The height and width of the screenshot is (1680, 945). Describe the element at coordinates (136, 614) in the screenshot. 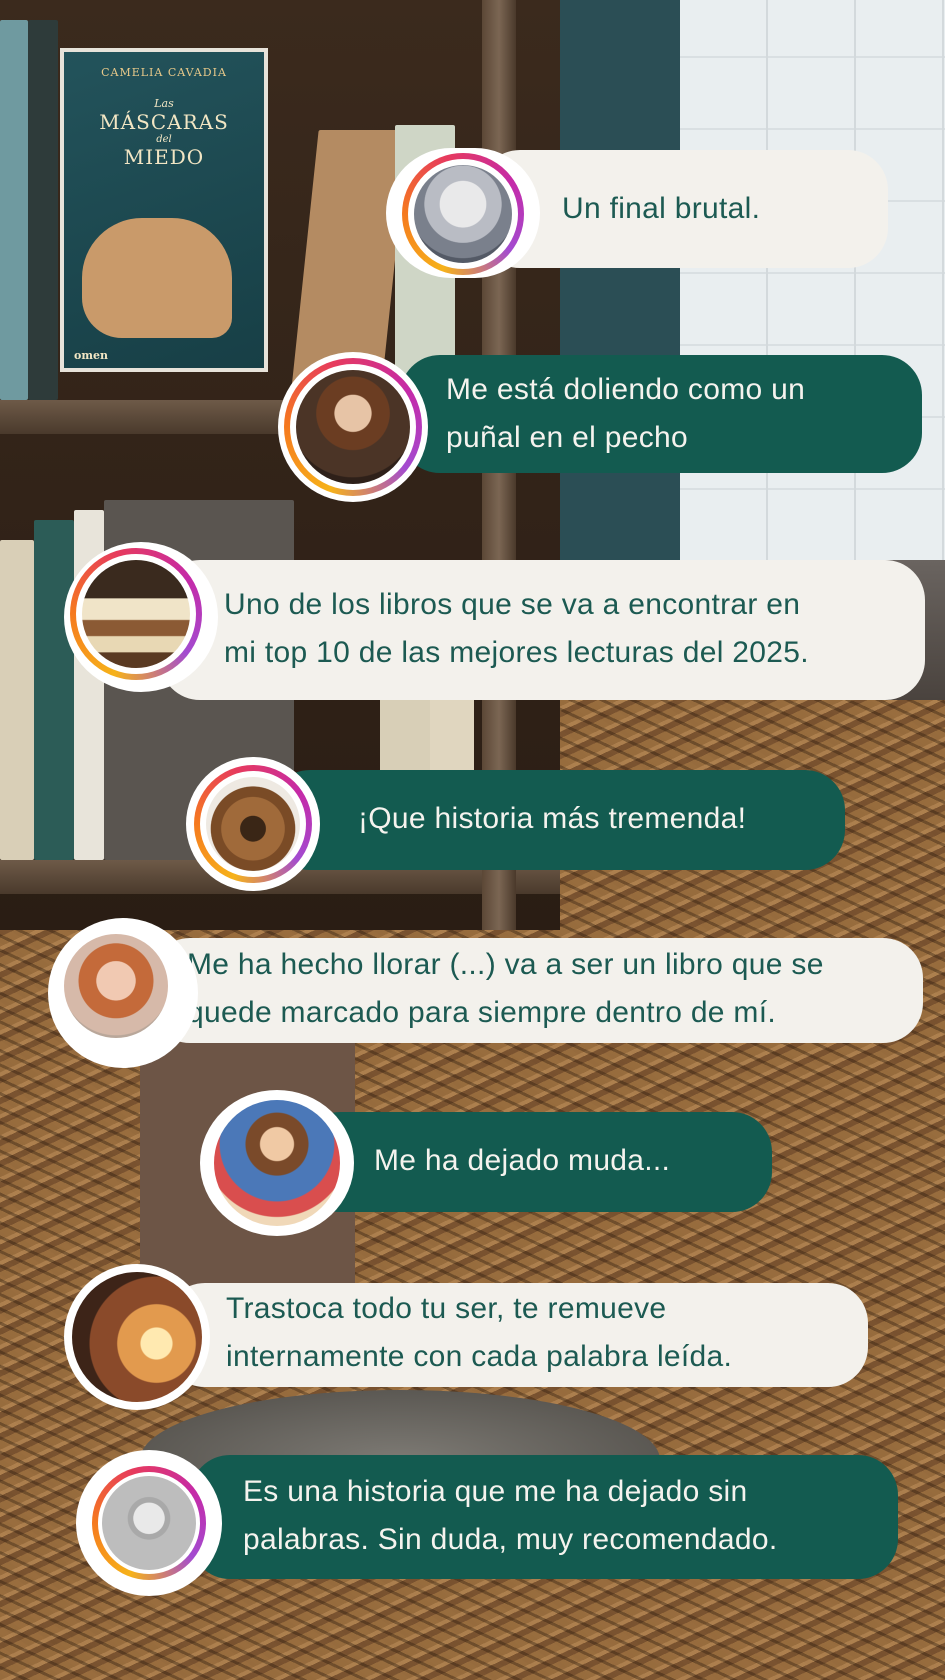

I see `open-books-avatar` at that location.